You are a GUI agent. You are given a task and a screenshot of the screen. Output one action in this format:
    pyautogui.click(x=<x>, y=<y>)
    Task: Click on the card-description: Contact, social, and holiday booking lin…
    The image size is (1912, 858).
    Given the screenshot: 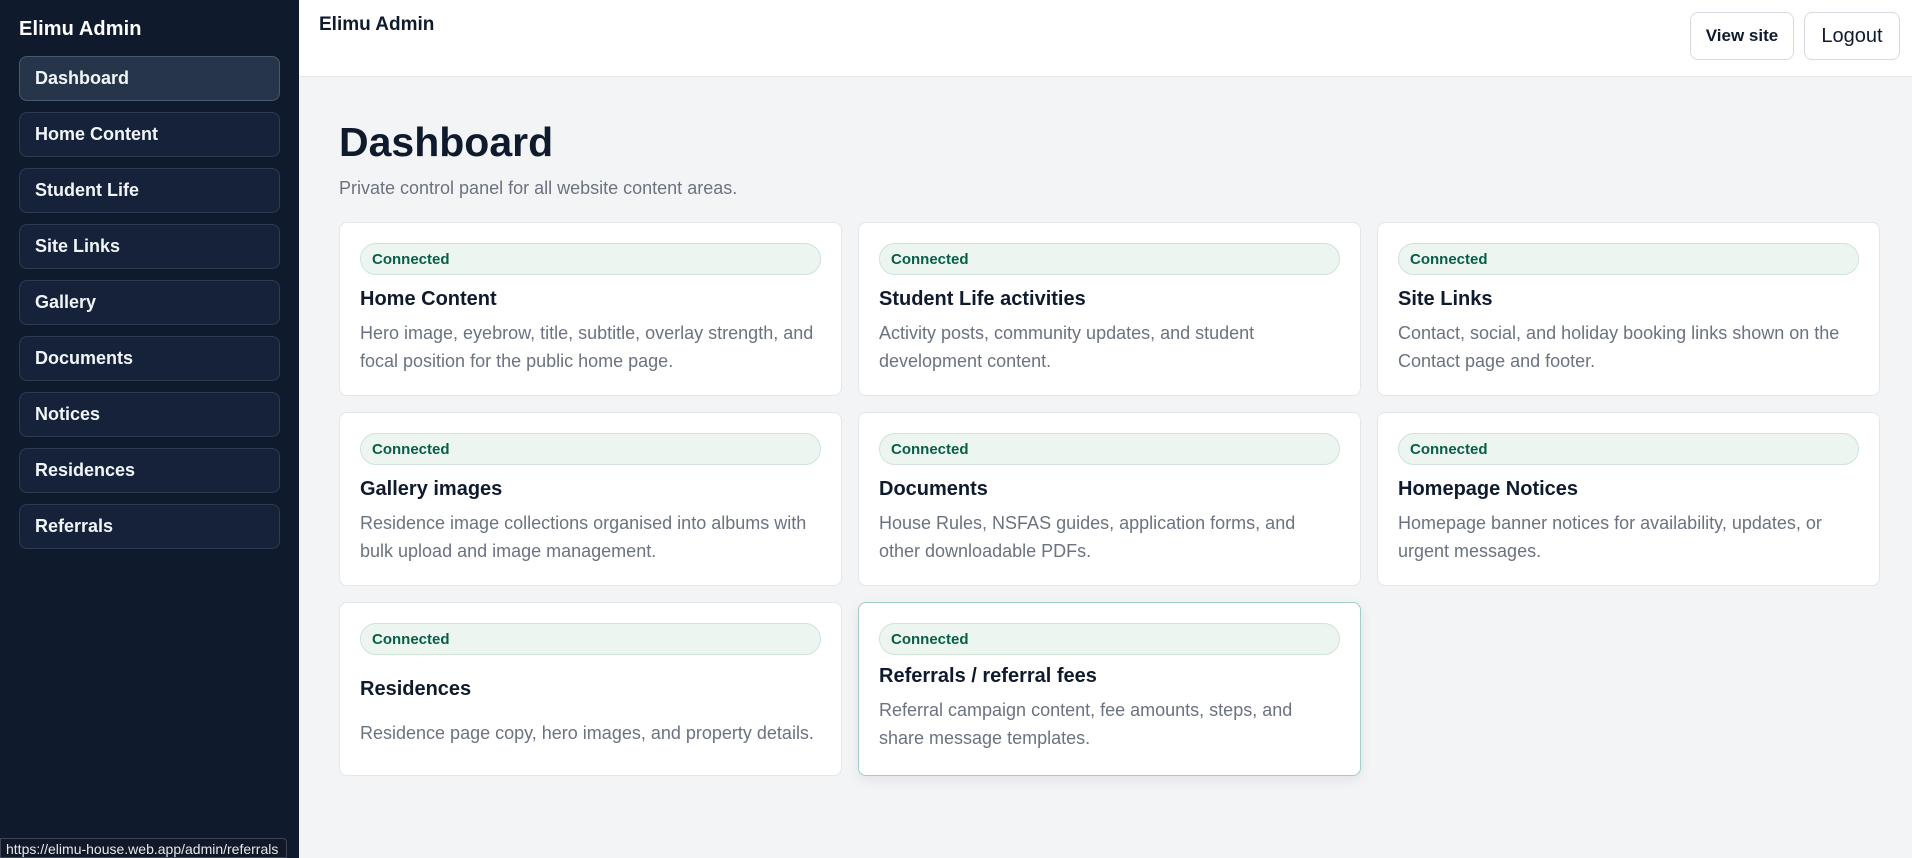 What is the action you would take?
    pyautogui.click(x=1619, y=347)
    